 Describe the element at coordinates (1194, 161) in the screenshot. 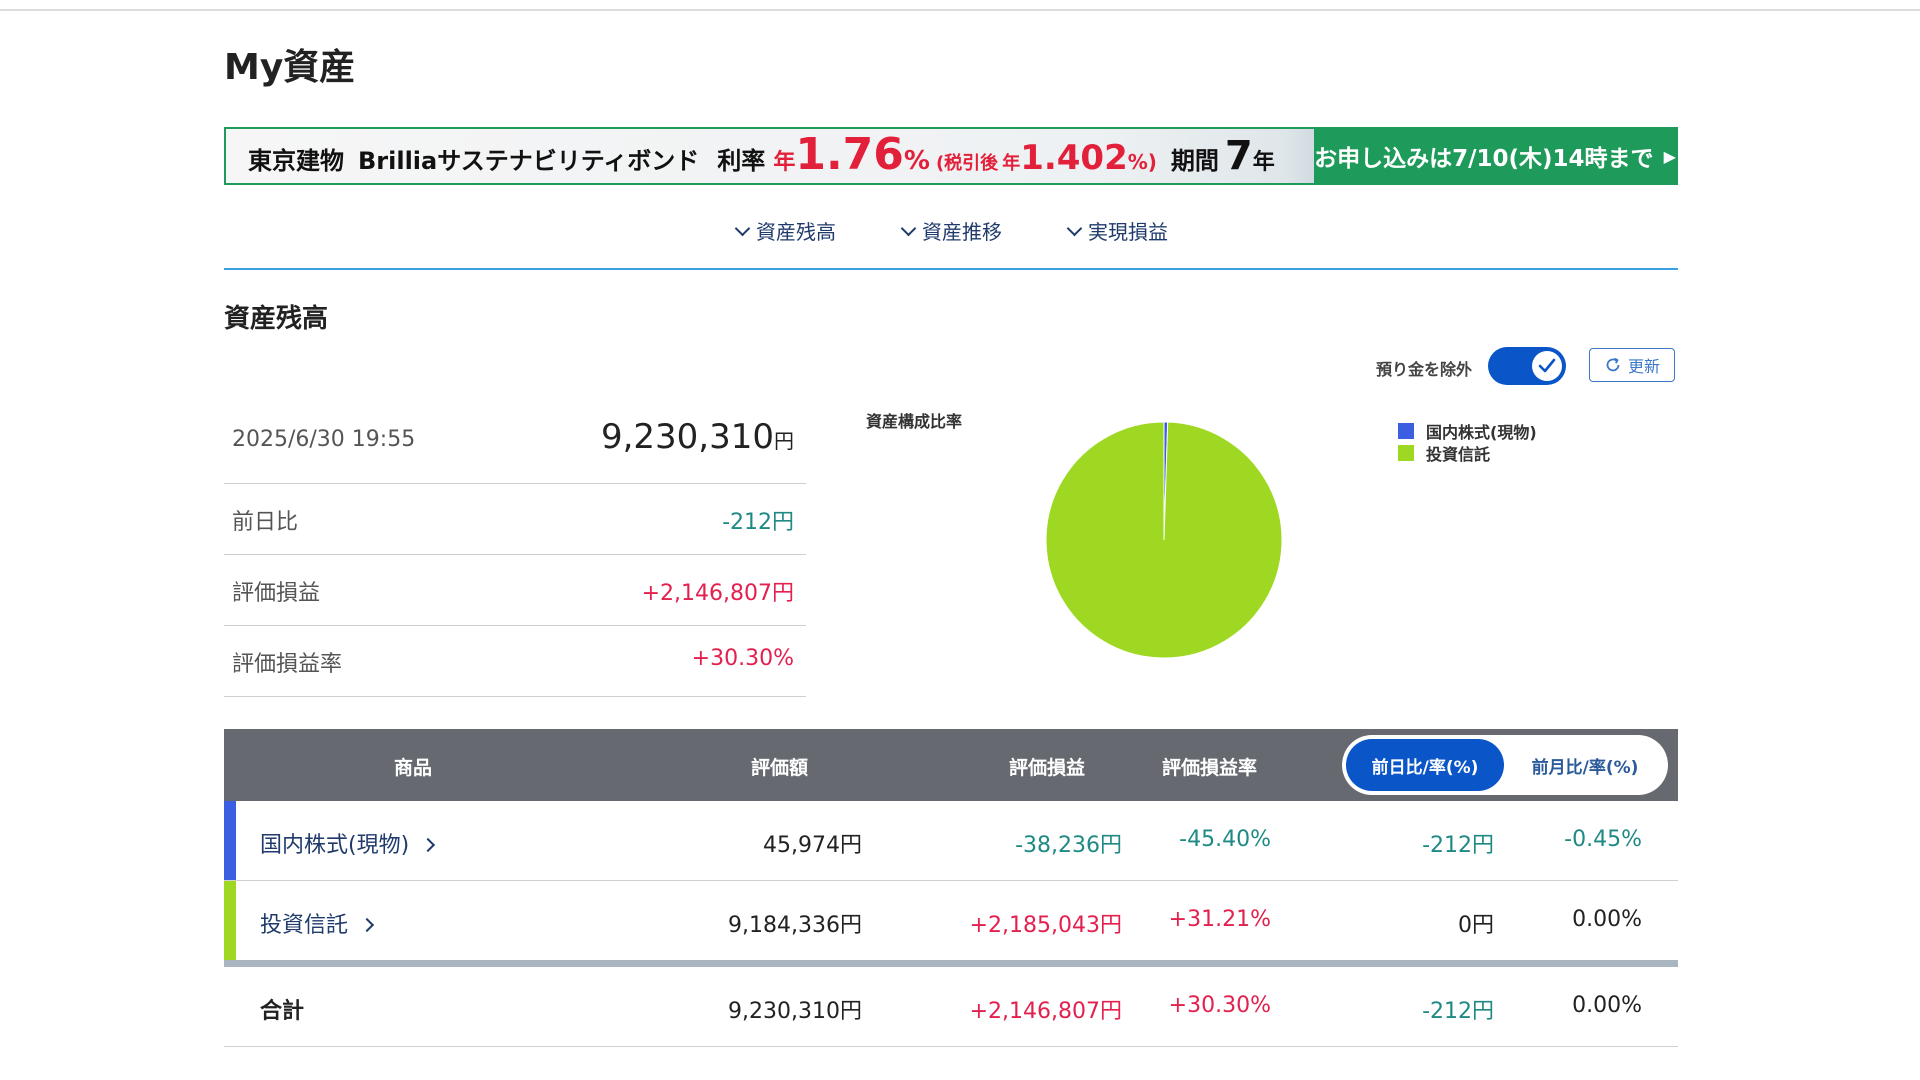

I see `banner-term-label: 期間` at that location.